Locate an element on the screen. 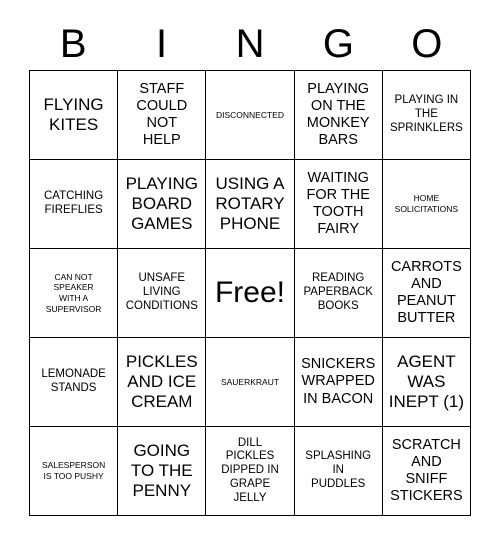  bingo-cell: PICKLES AND ICE CREAM is located at coordinates (162, 382).